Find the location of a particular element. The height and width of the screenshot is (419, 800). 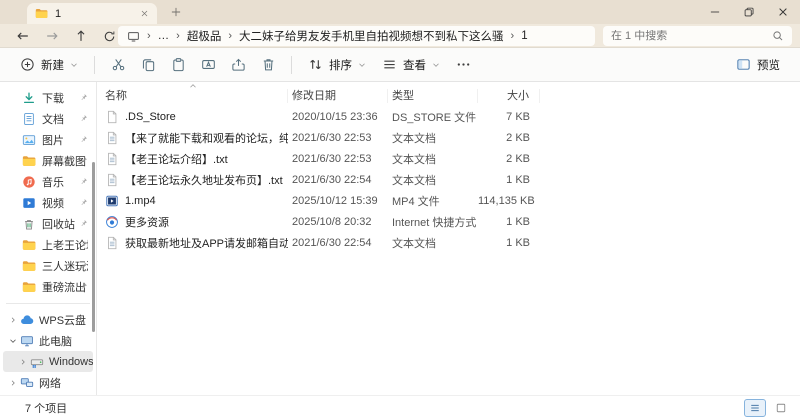

tree-item-label: WPS云盘 is located at coordinates (63, 320).